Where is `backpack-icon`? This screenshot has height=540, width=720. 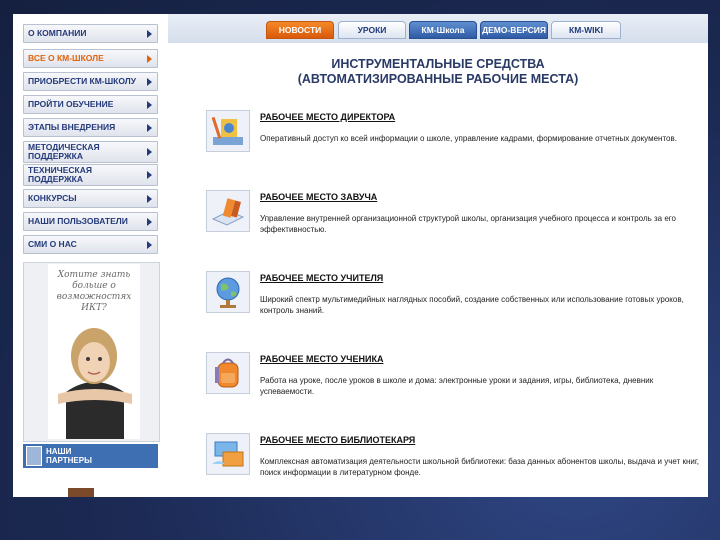
backpack-icon is located at coordinates (228, 373).